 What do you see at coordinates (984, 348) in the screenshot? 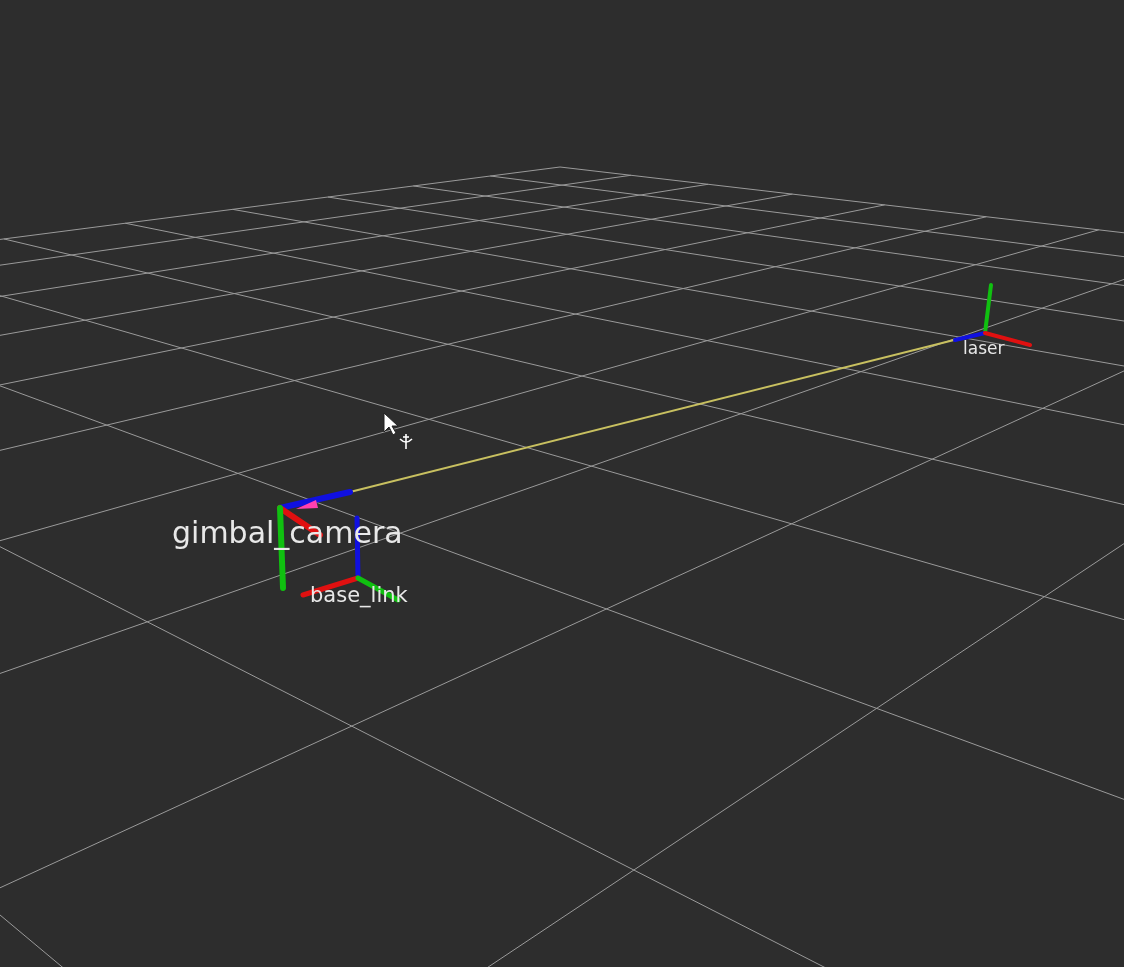
I see `frame-label: laser` at bounding box center [984, 348].